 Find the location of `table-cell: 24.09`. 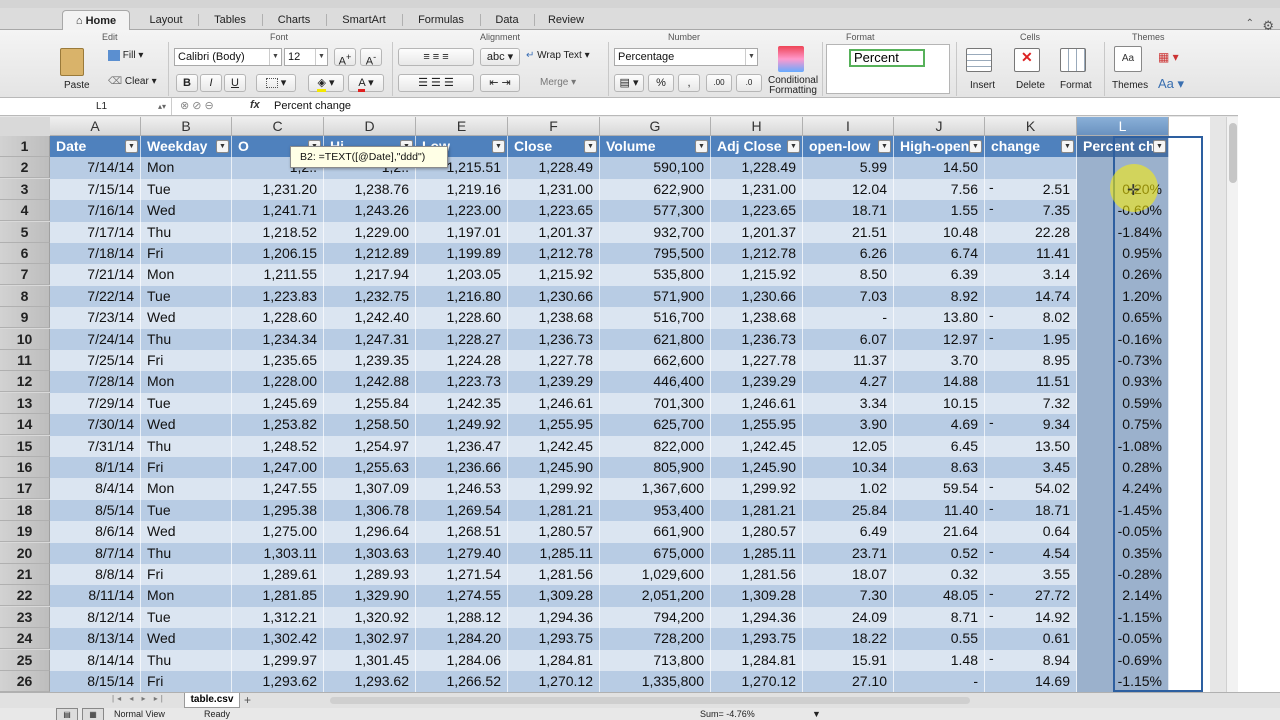

table-cell: 24.09 is located at coordinates (848, 617).